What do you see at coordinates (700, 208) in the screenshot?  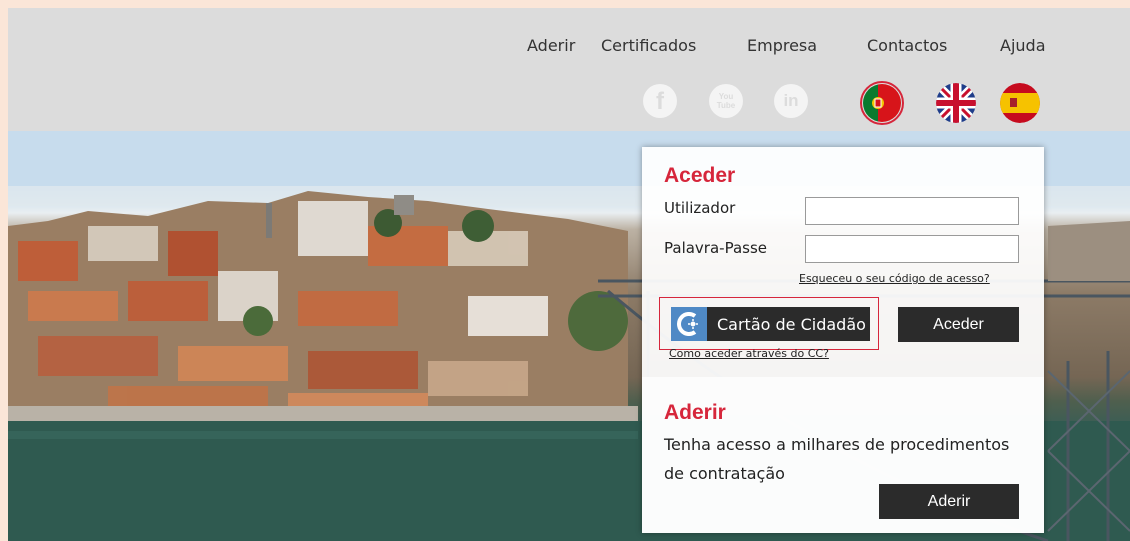 I see `username-label: Utilizador` at bounding box center [700, 208].